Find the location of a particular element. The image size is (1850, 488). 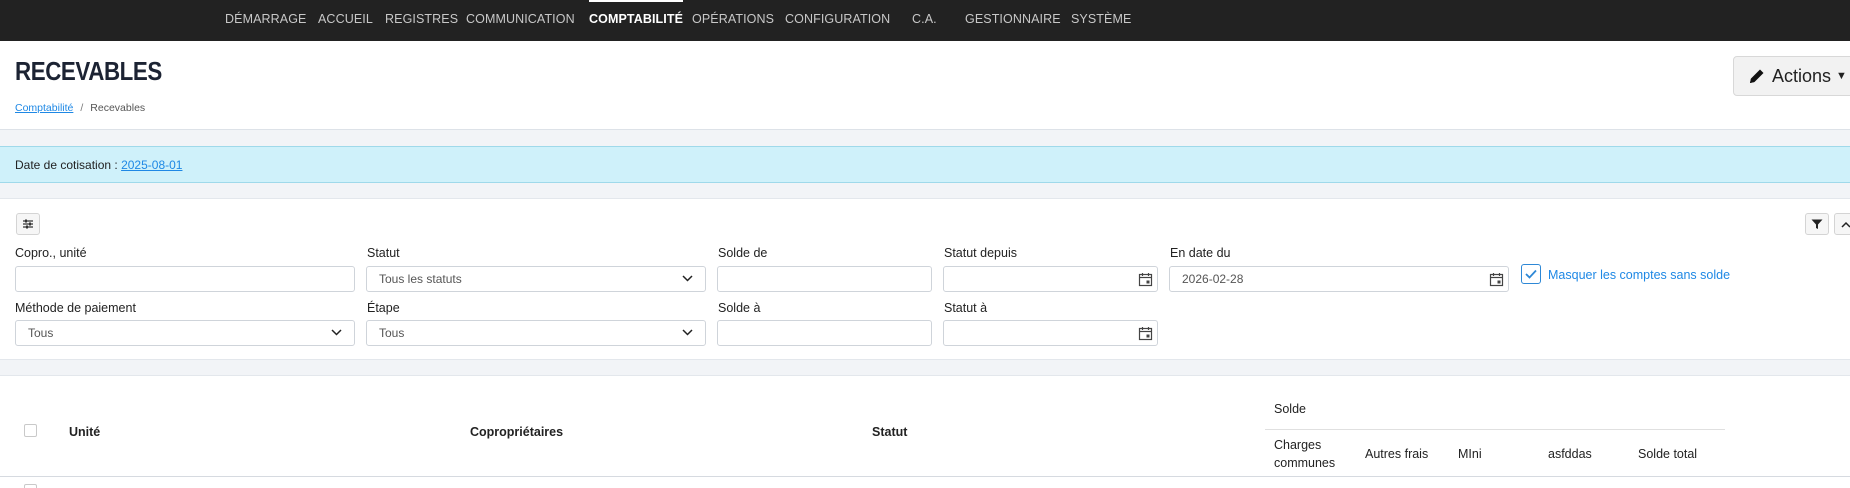

cotisation-date-link: 2025-08-01 is located at coordinates (151, 165).